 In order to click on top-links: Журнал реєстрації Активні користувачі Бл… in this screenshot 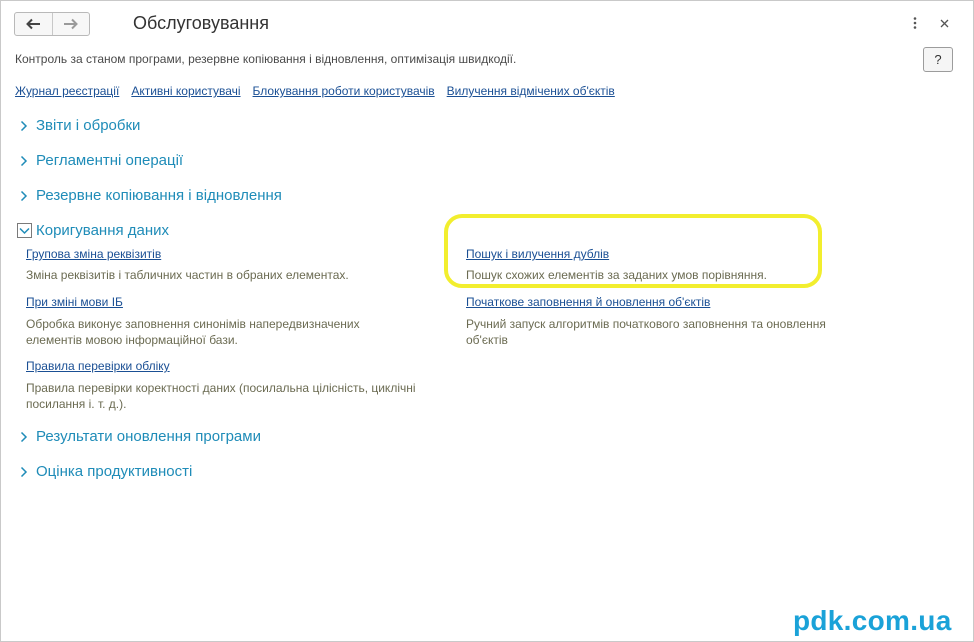, I will do `click(315, 91)`.